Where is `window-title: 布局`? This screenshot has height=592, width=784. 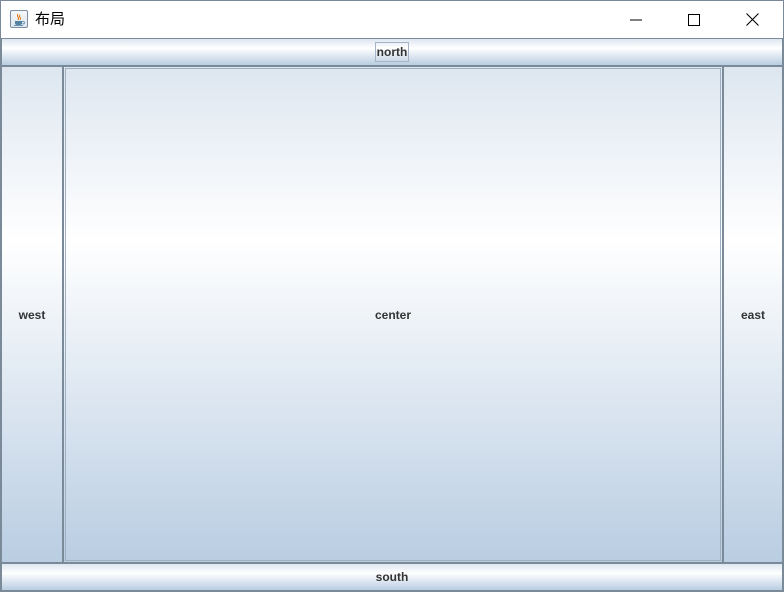
window-title: 布局 is located at coordinates (50, 19).